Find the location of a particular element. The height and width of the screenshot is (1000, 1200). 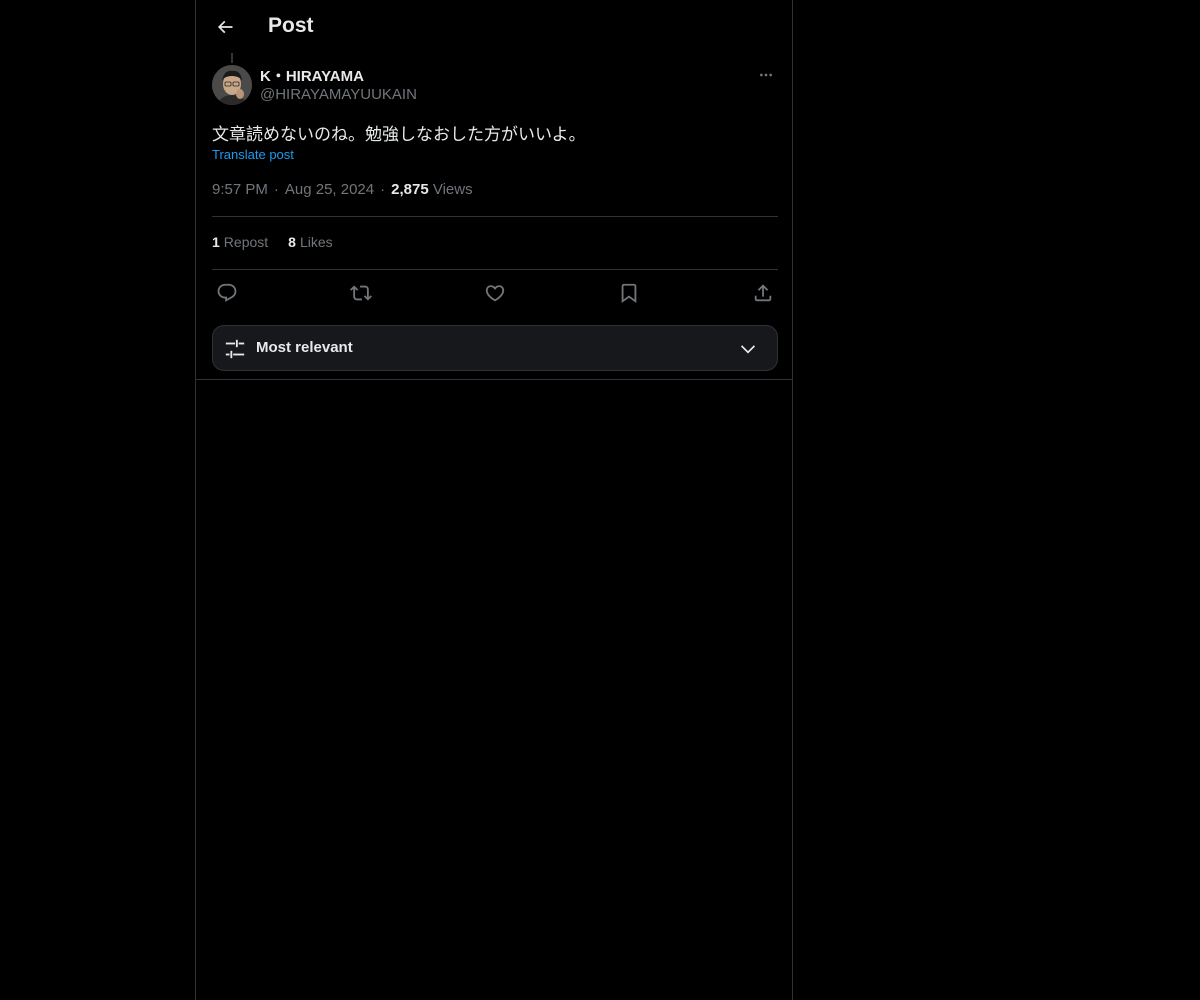

translate-post-link: Translate post is located at coordinates (253, 154).